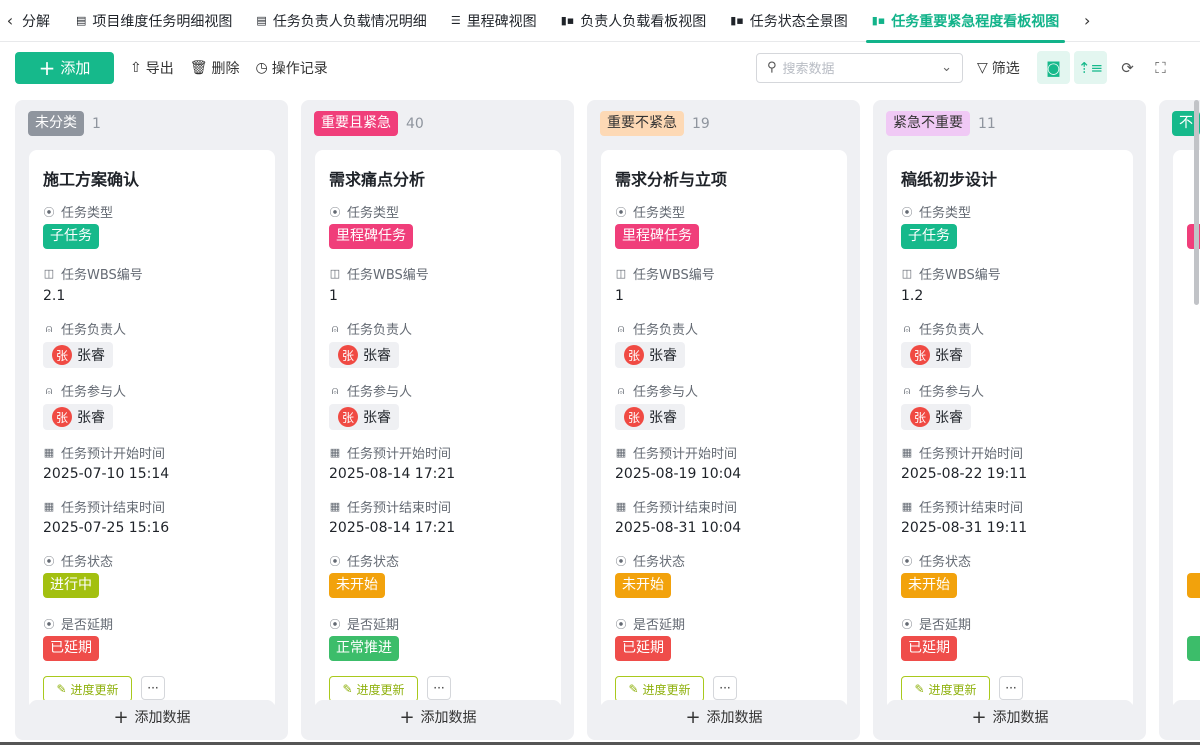  What do you see at coordinates (964, 474) in the screenshot?
I see `start-value: 2025-08-22 19:11` at bounding box center [964, 474].